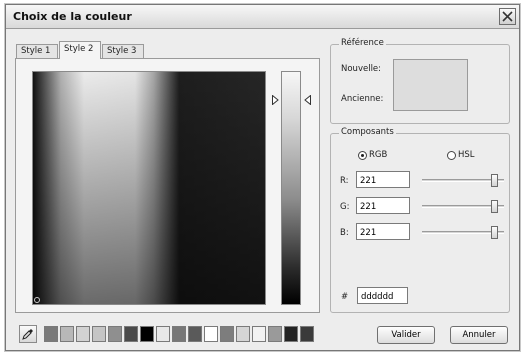 The image size is (523, 353). What do you see at coordinates (383, 205) in the screenshot?
I see `green-input` at bounding box center [383, 205].